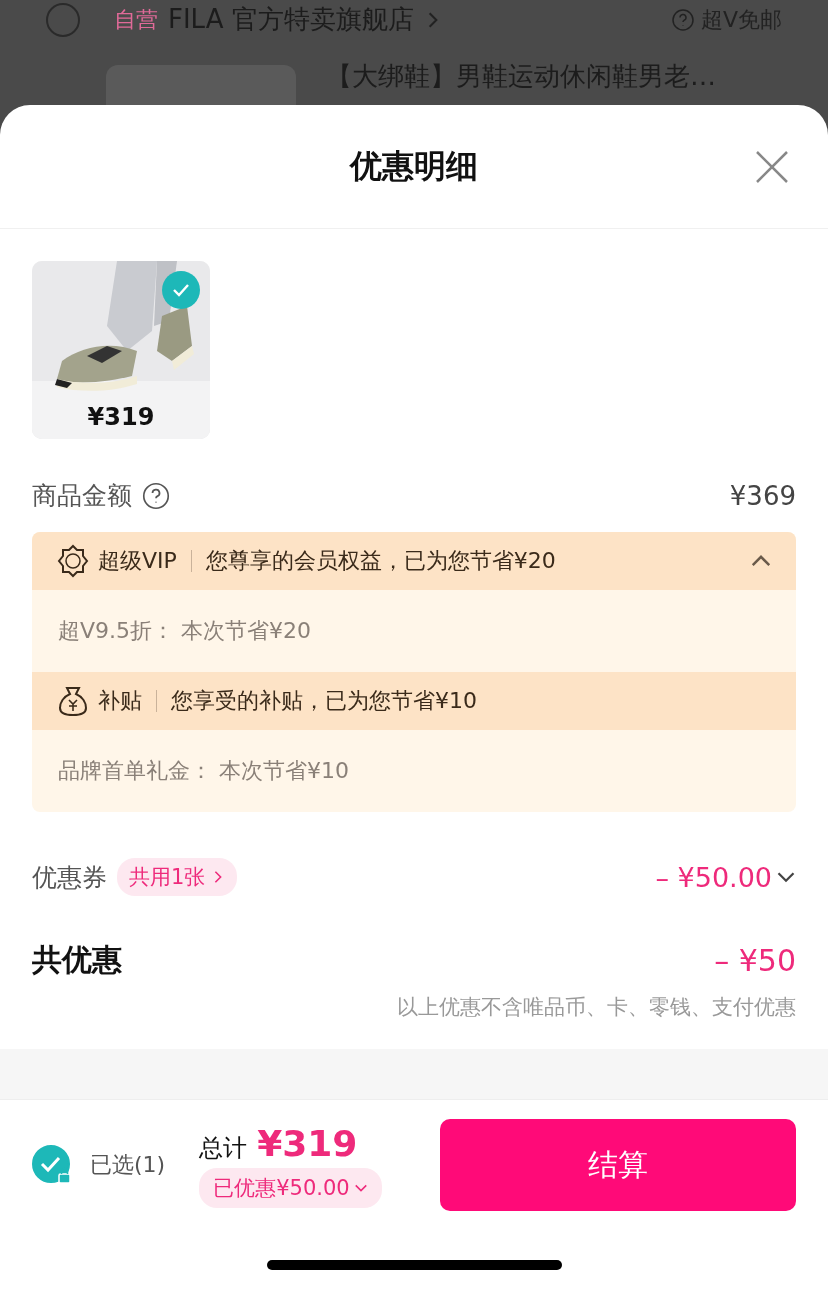 This screenshot has height=1300, width=828. Describe the element at coordinates (63, 19) in the screenshot. I see `select-radio` at that location.